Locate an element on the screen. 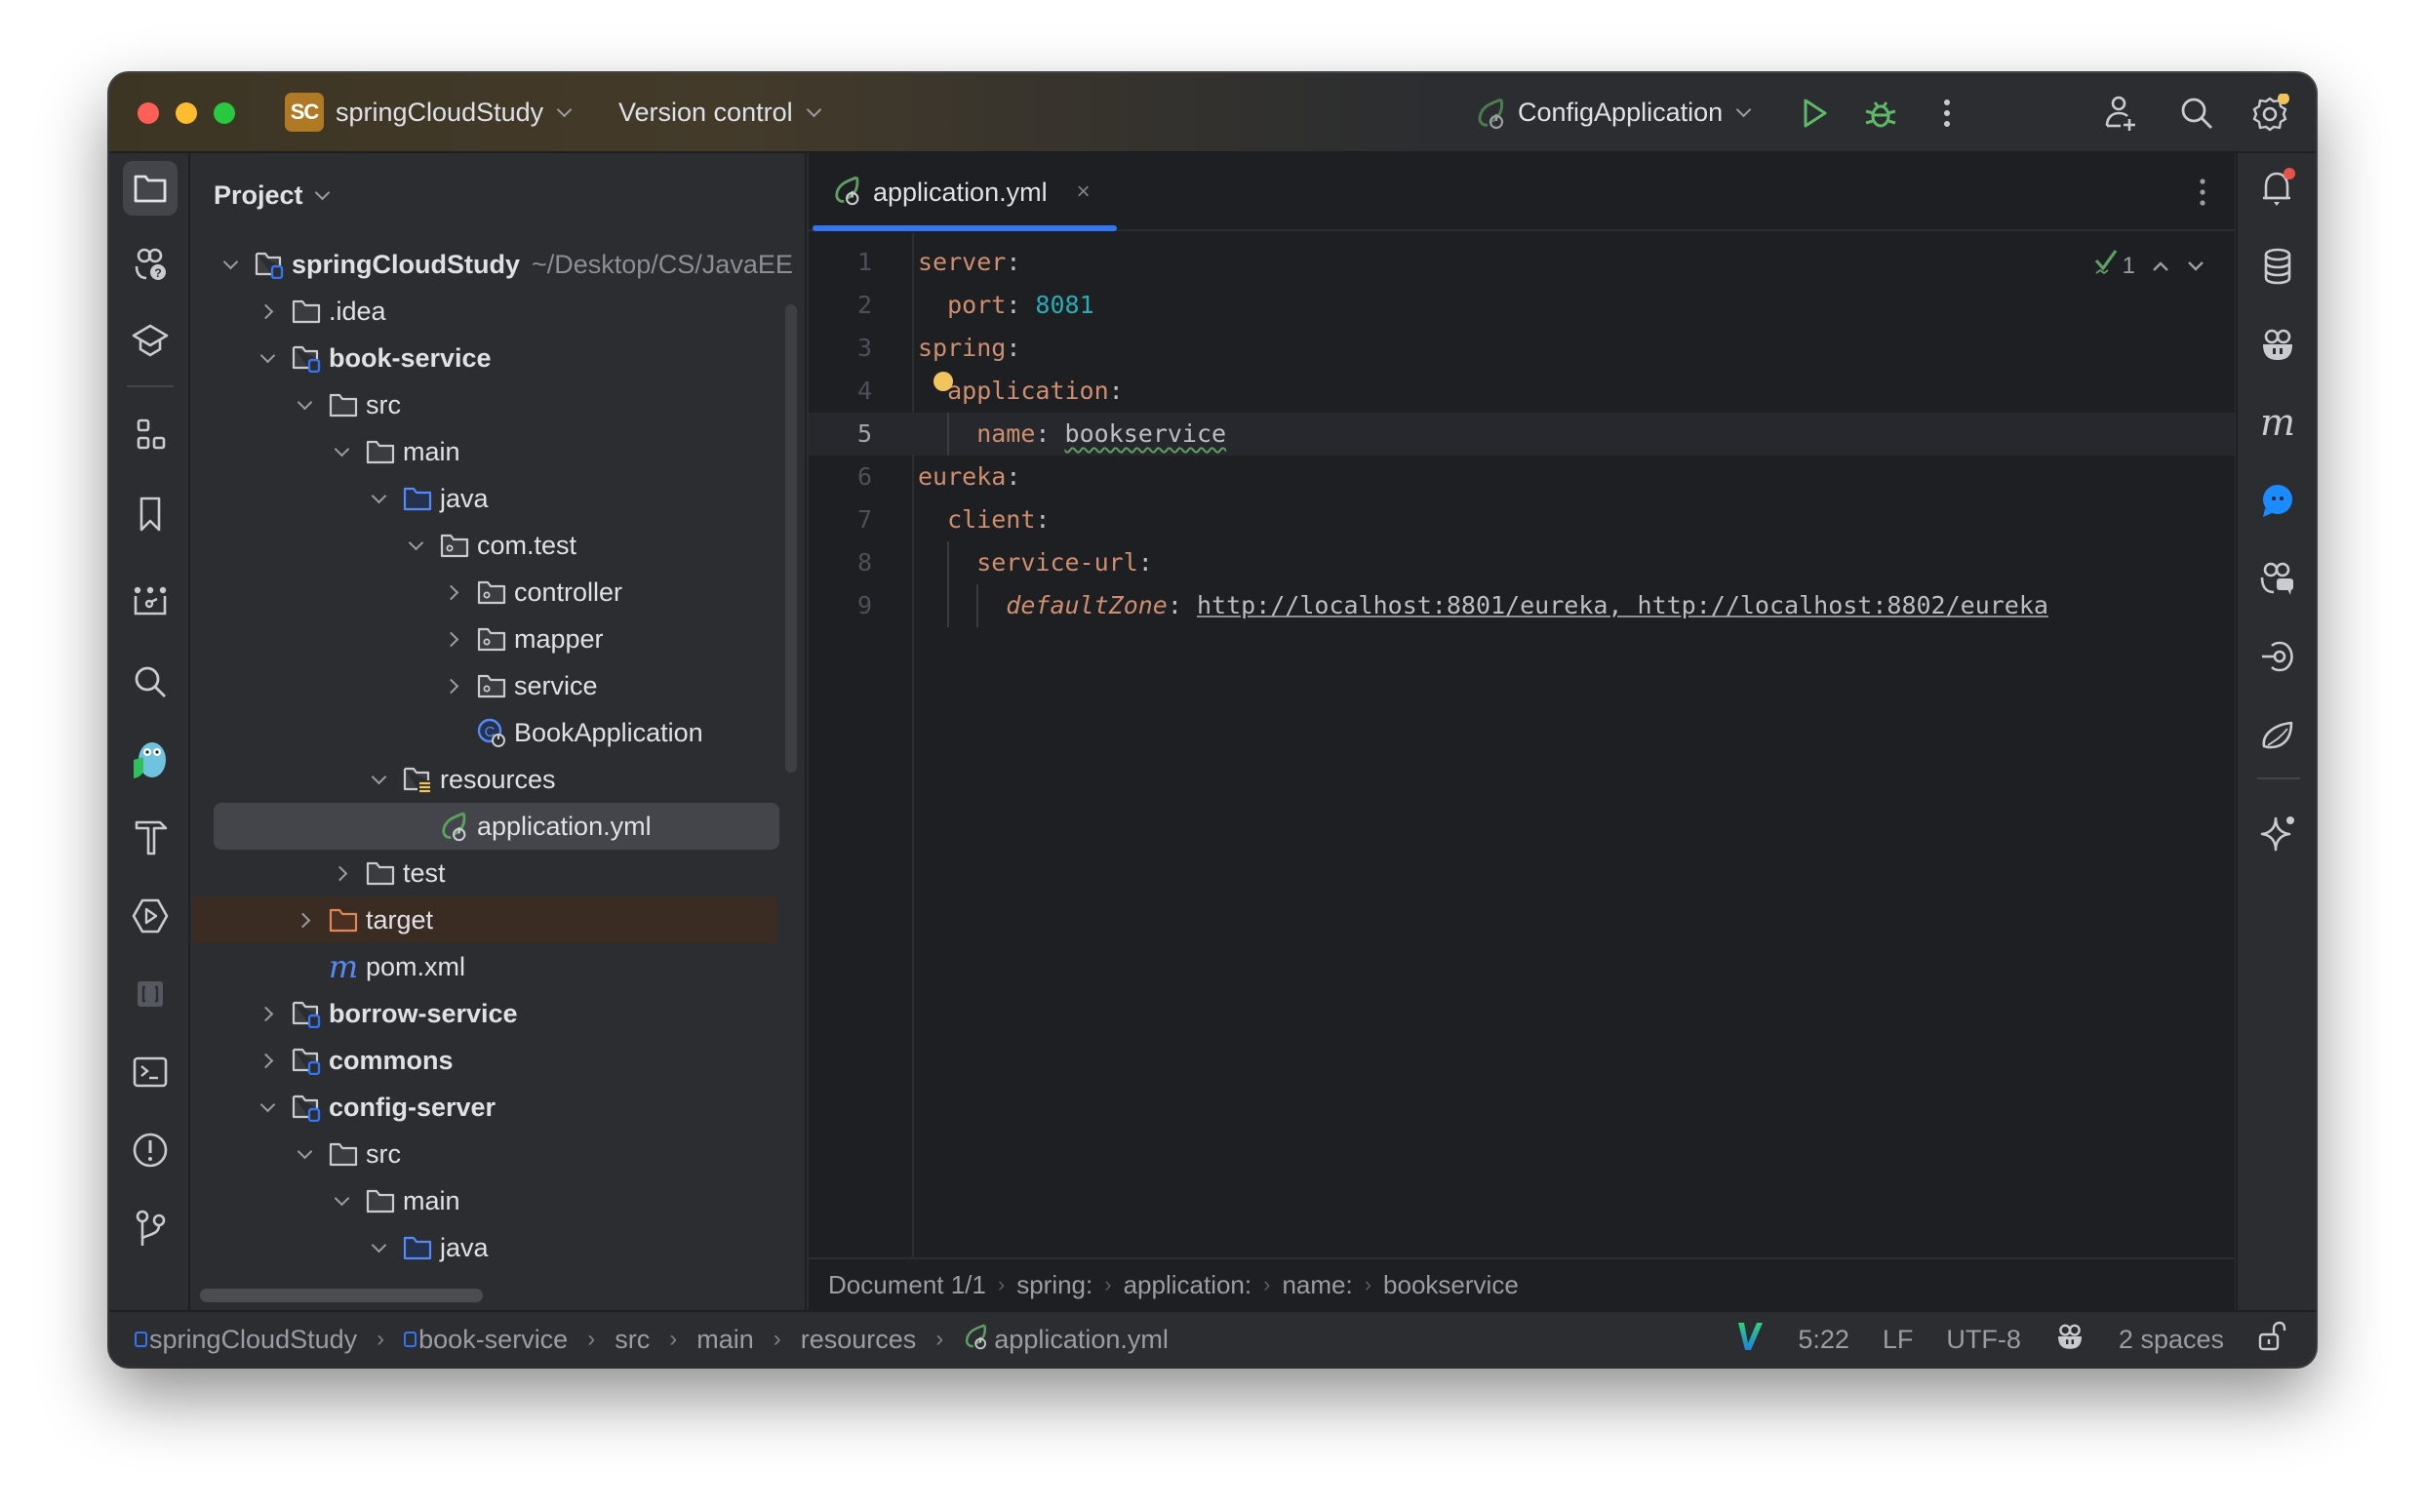 Image resolution: width=2423 pixels, height=1512 pixels. services-icon is located at coordinates (150, 916).